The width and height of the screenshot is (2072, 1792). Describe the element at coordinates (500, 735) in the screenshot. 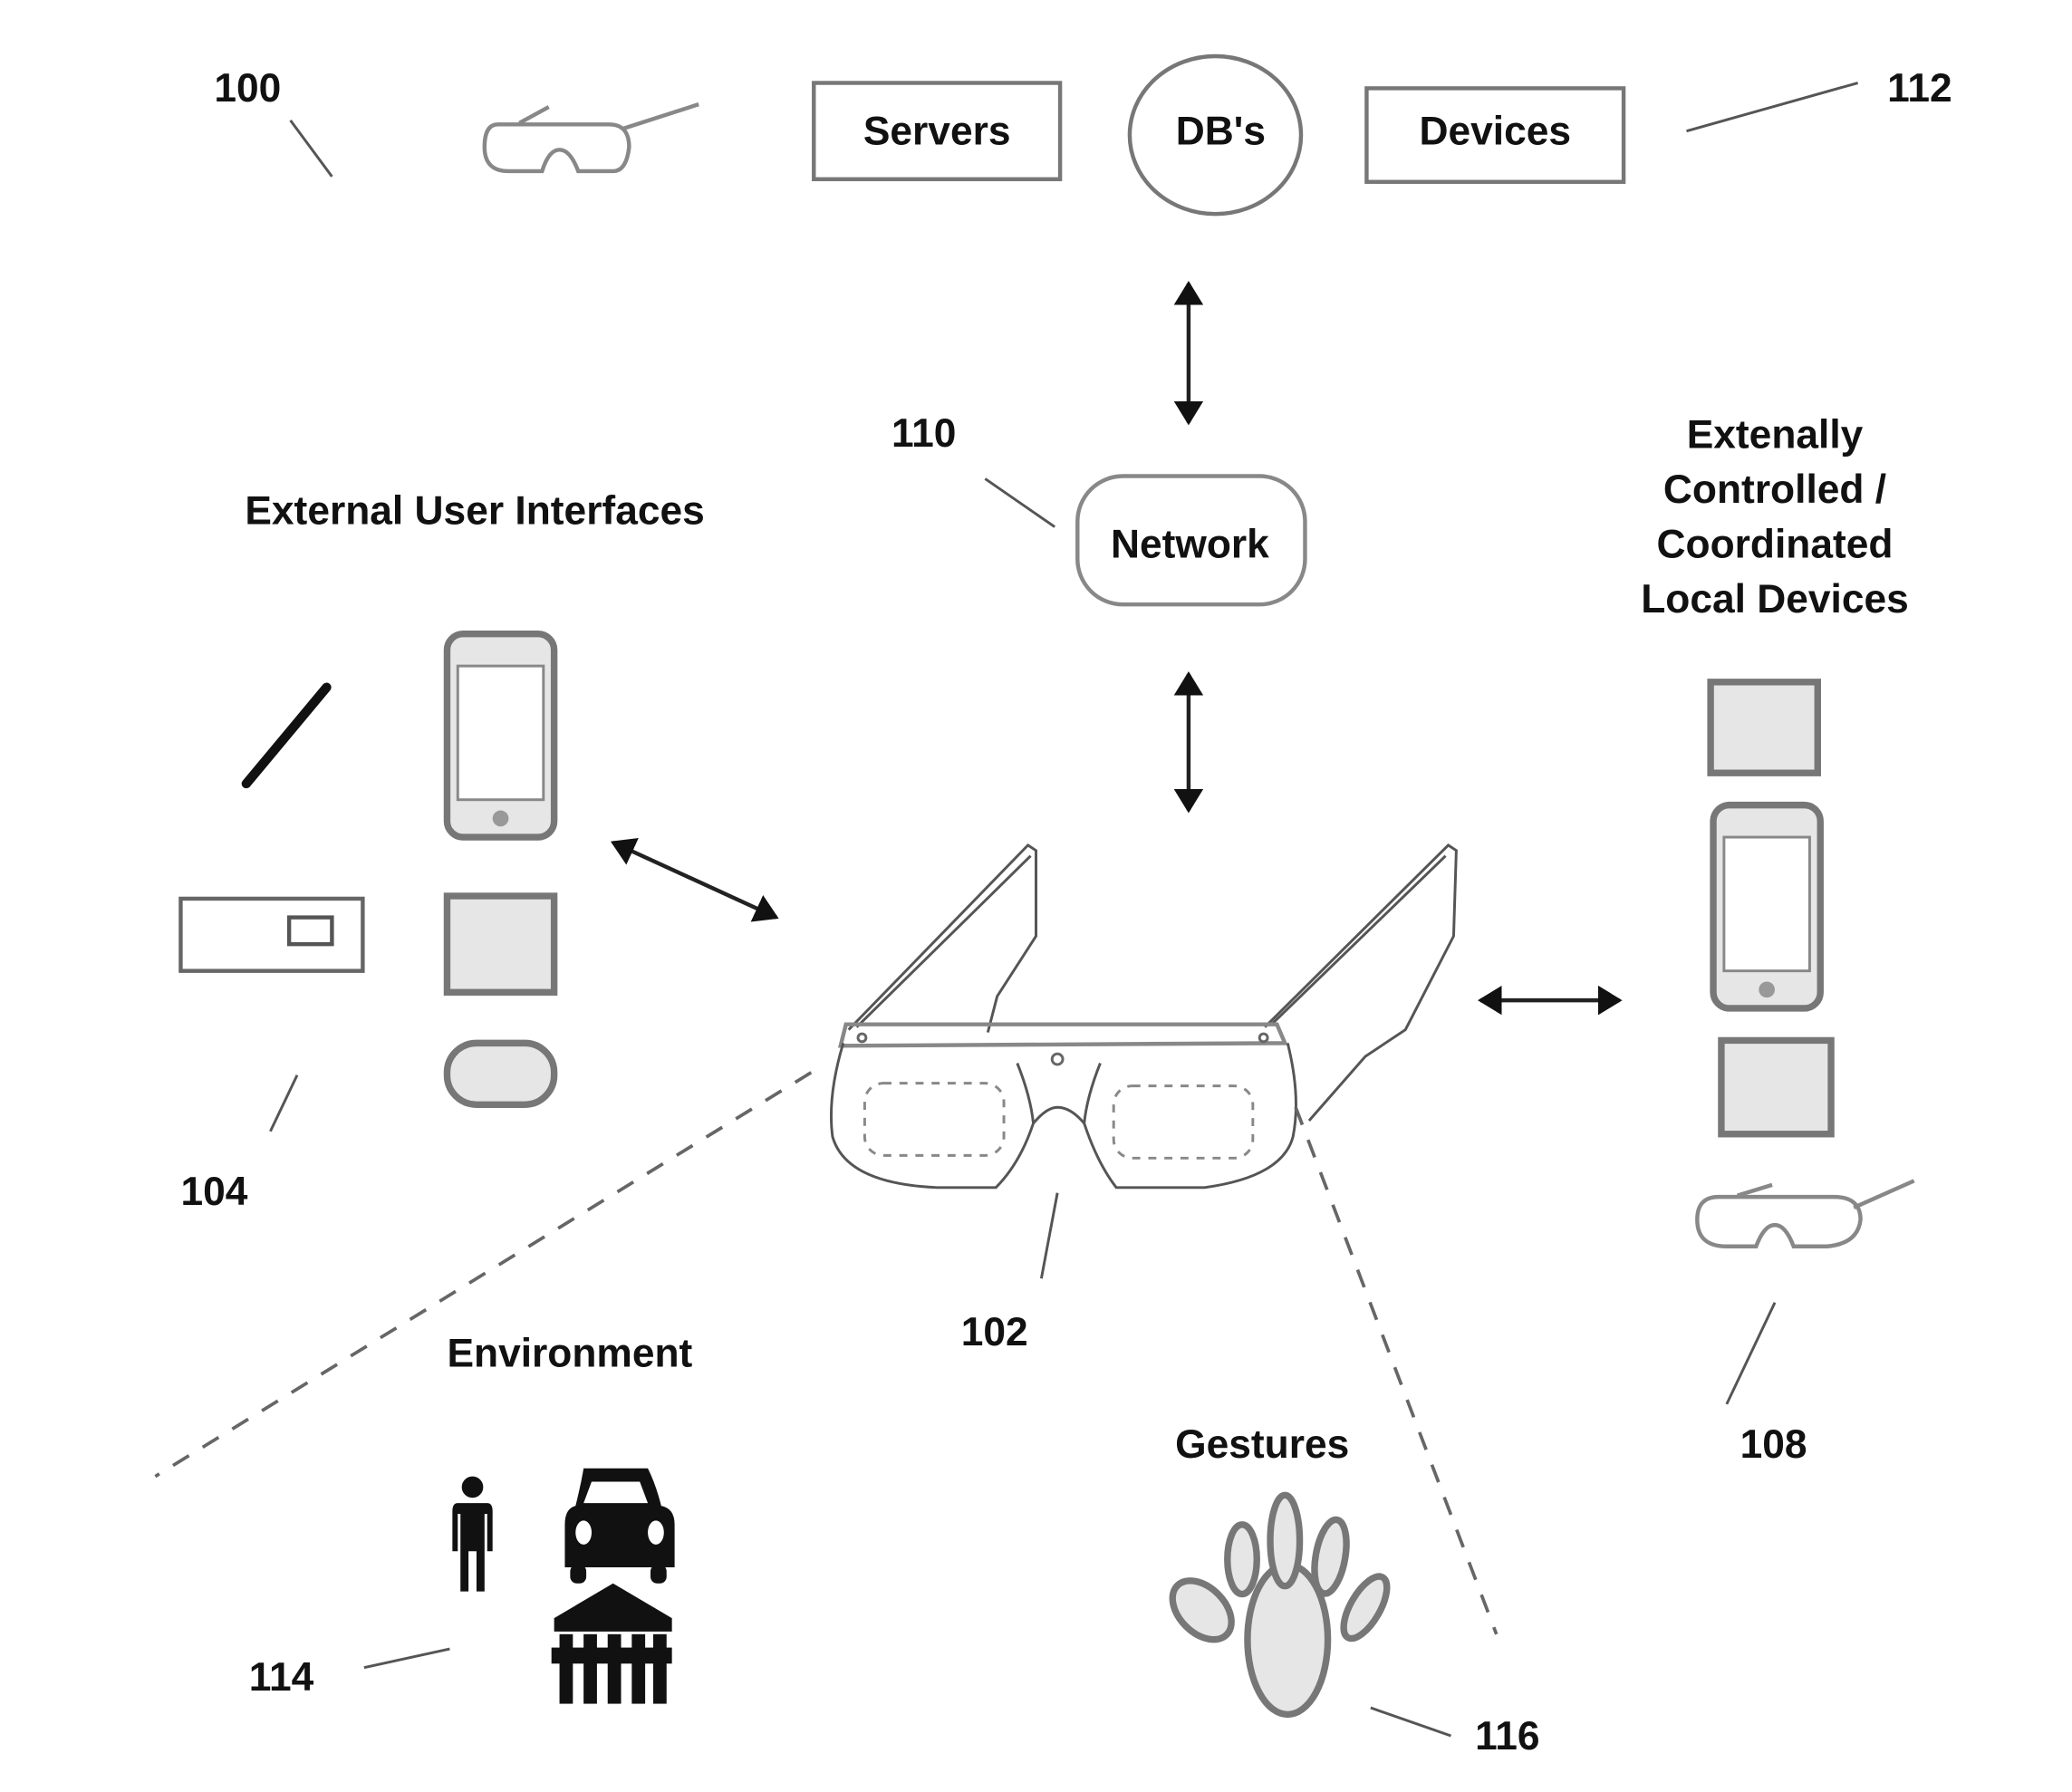

I see `smartphone-icon` at that location.